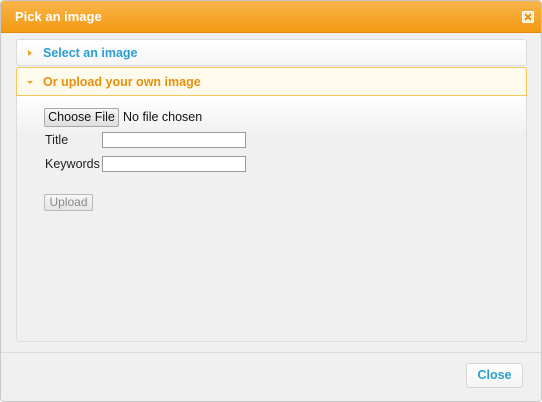 This screenshot has width=542, height=402. Describe the element at coordinates (174, 140) in the screenshot. I see `title-field` at that location.